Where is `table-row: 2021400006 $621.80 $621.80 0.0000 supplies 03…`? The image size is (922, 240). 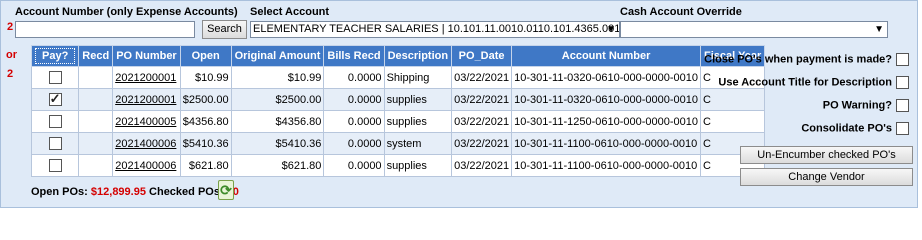 table-row: 2021400006 $621.80 $621.80 0.0000 supplies 03… is located at coordinates (398, 165).